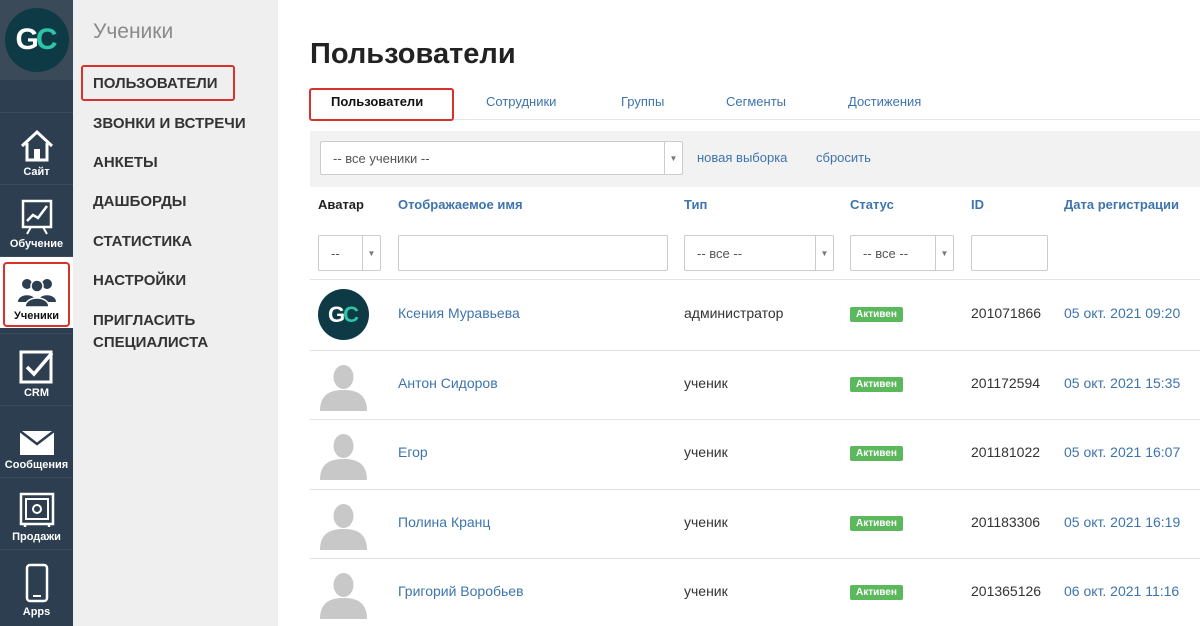 The image size is (1200, 626). What do you see at coordinates (461, 591) in the screenshot?
I see `user-name-link: Григорий Воробьев` at bounding box center [461, 591].